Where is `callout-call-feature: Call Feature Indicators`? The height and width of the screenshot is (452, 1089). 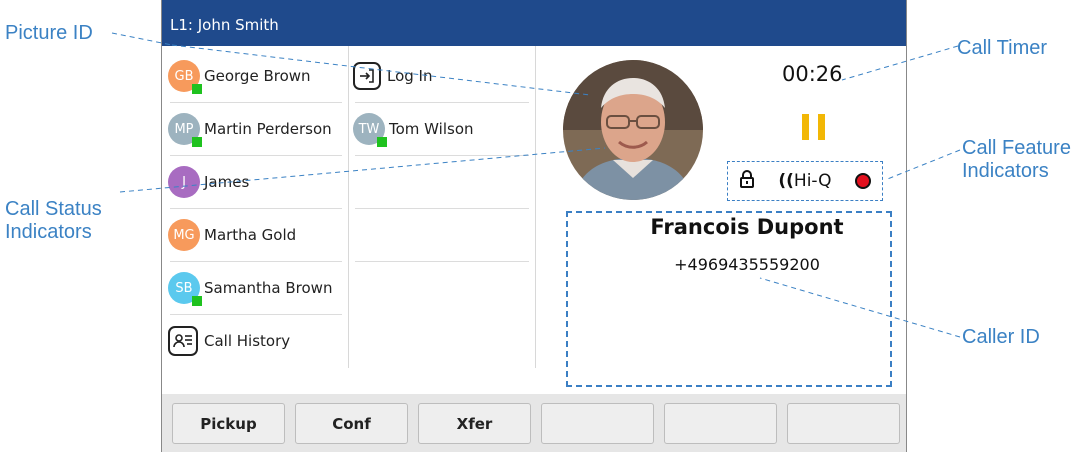 callout-call-feature: Call Feature Indicators is located at coordinates (1016, 159).